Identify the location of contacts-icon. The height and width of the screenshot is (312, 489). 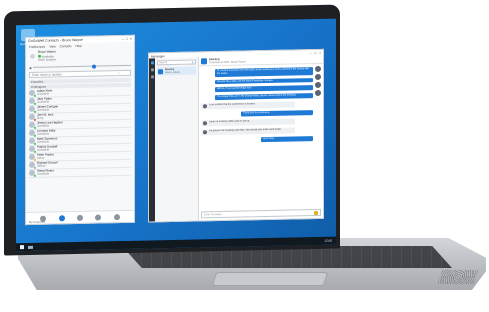
(61, 217).